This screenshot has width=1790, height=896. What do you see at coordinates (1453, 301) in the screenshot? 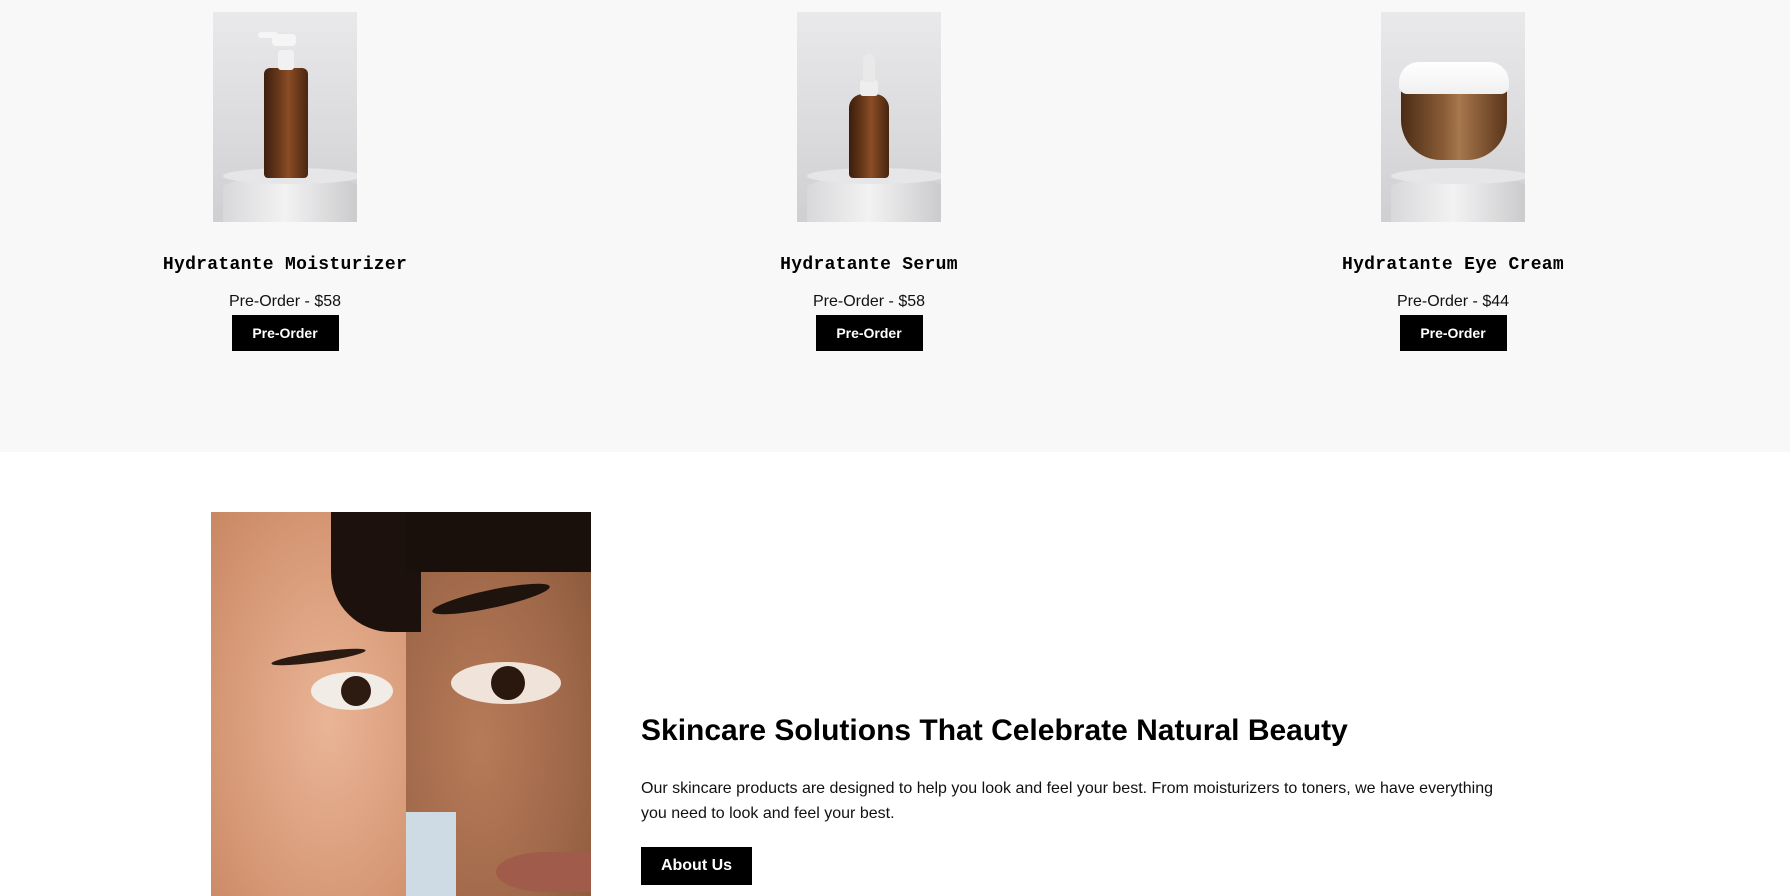
I see `product-price: Pre-Order - $44` at bounding box center [1453, 301].